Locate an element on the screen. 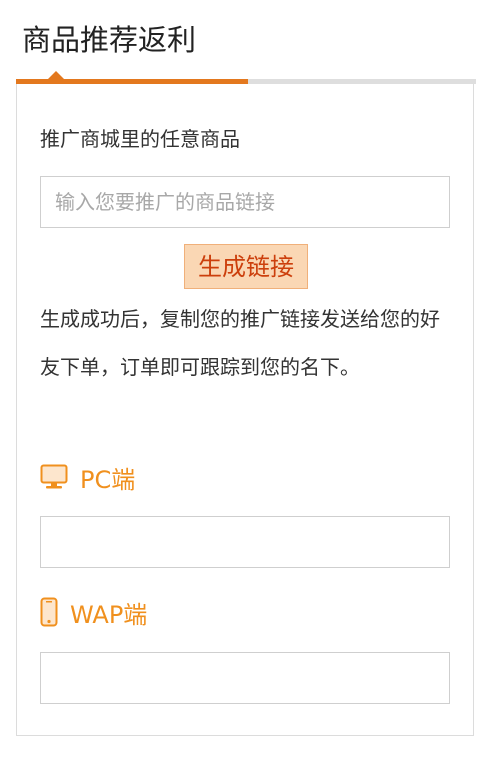  wap-section-label: WAP端 is located at coordinates (109, 614).